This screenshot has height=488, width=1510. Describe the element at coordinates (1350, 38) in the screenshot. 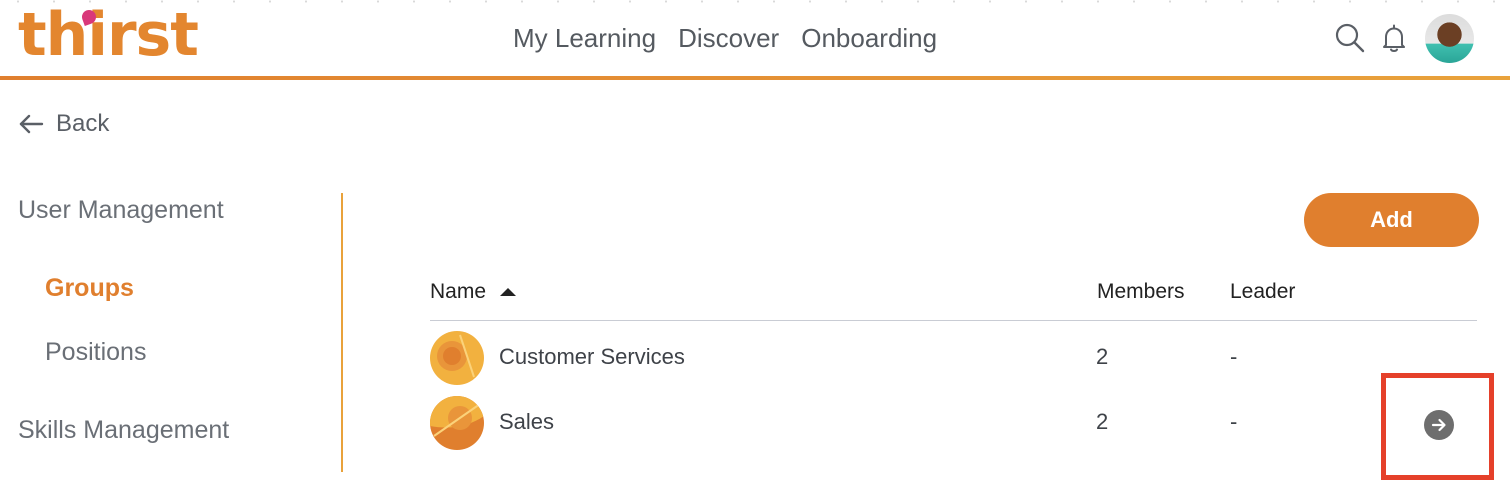

I see `search-icon` at that location.